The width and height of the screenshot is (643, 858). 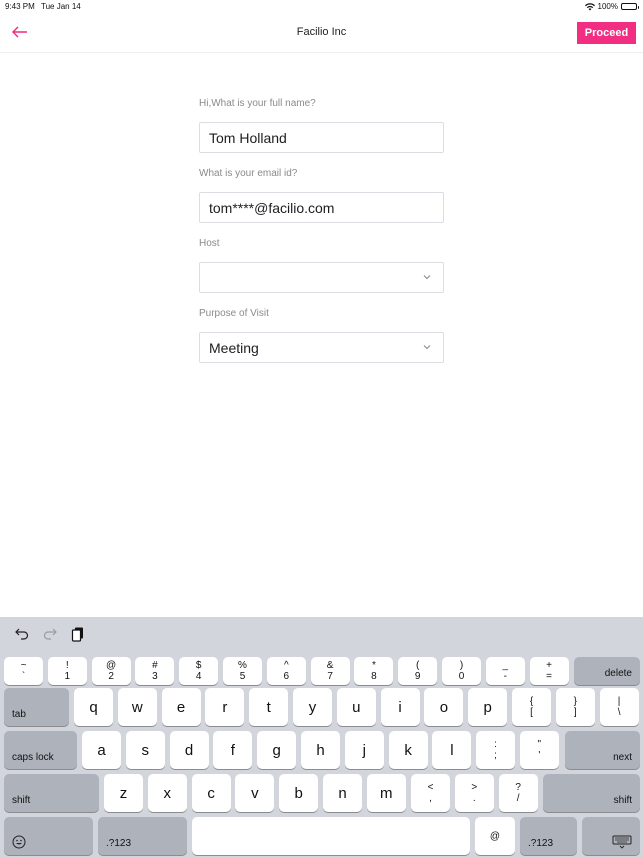 I want to click on key-t: t, so click(x=269, y=707).